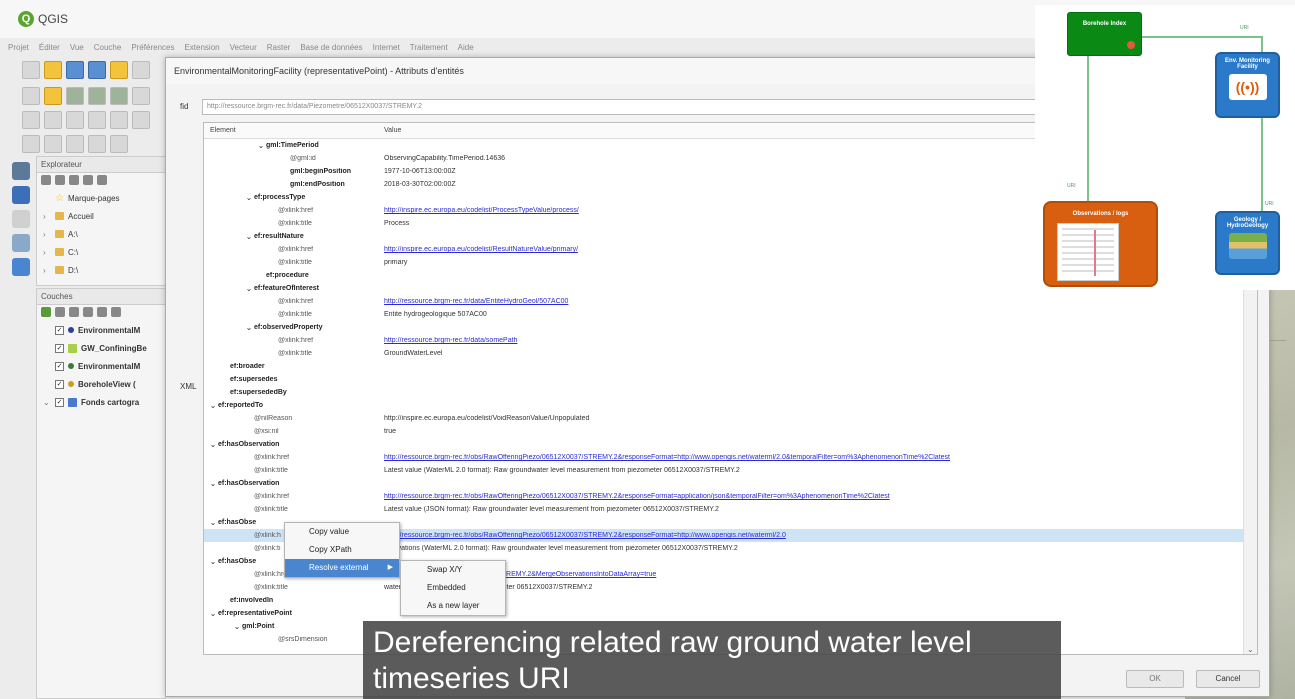  I want to click on explorer-item: › Accueil, so click(101, 216).